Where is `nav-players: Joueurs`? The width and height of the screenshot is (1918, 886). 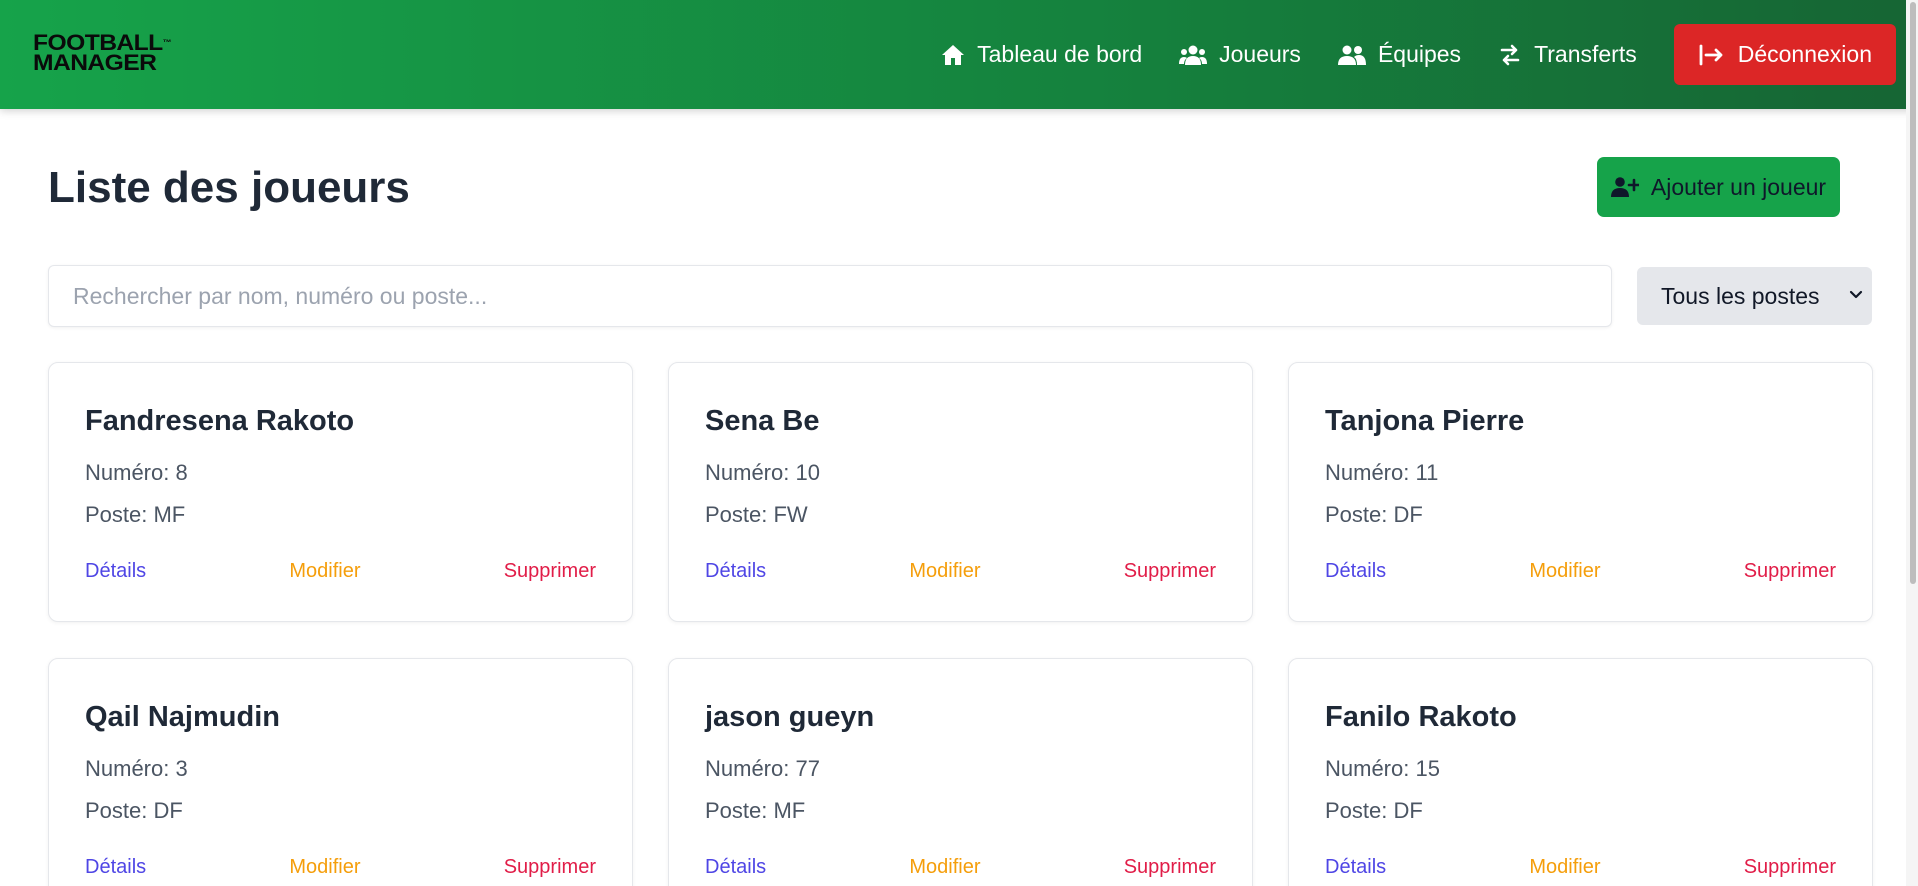 nav-players: Joueurs is located at coordinates (1240, 54).